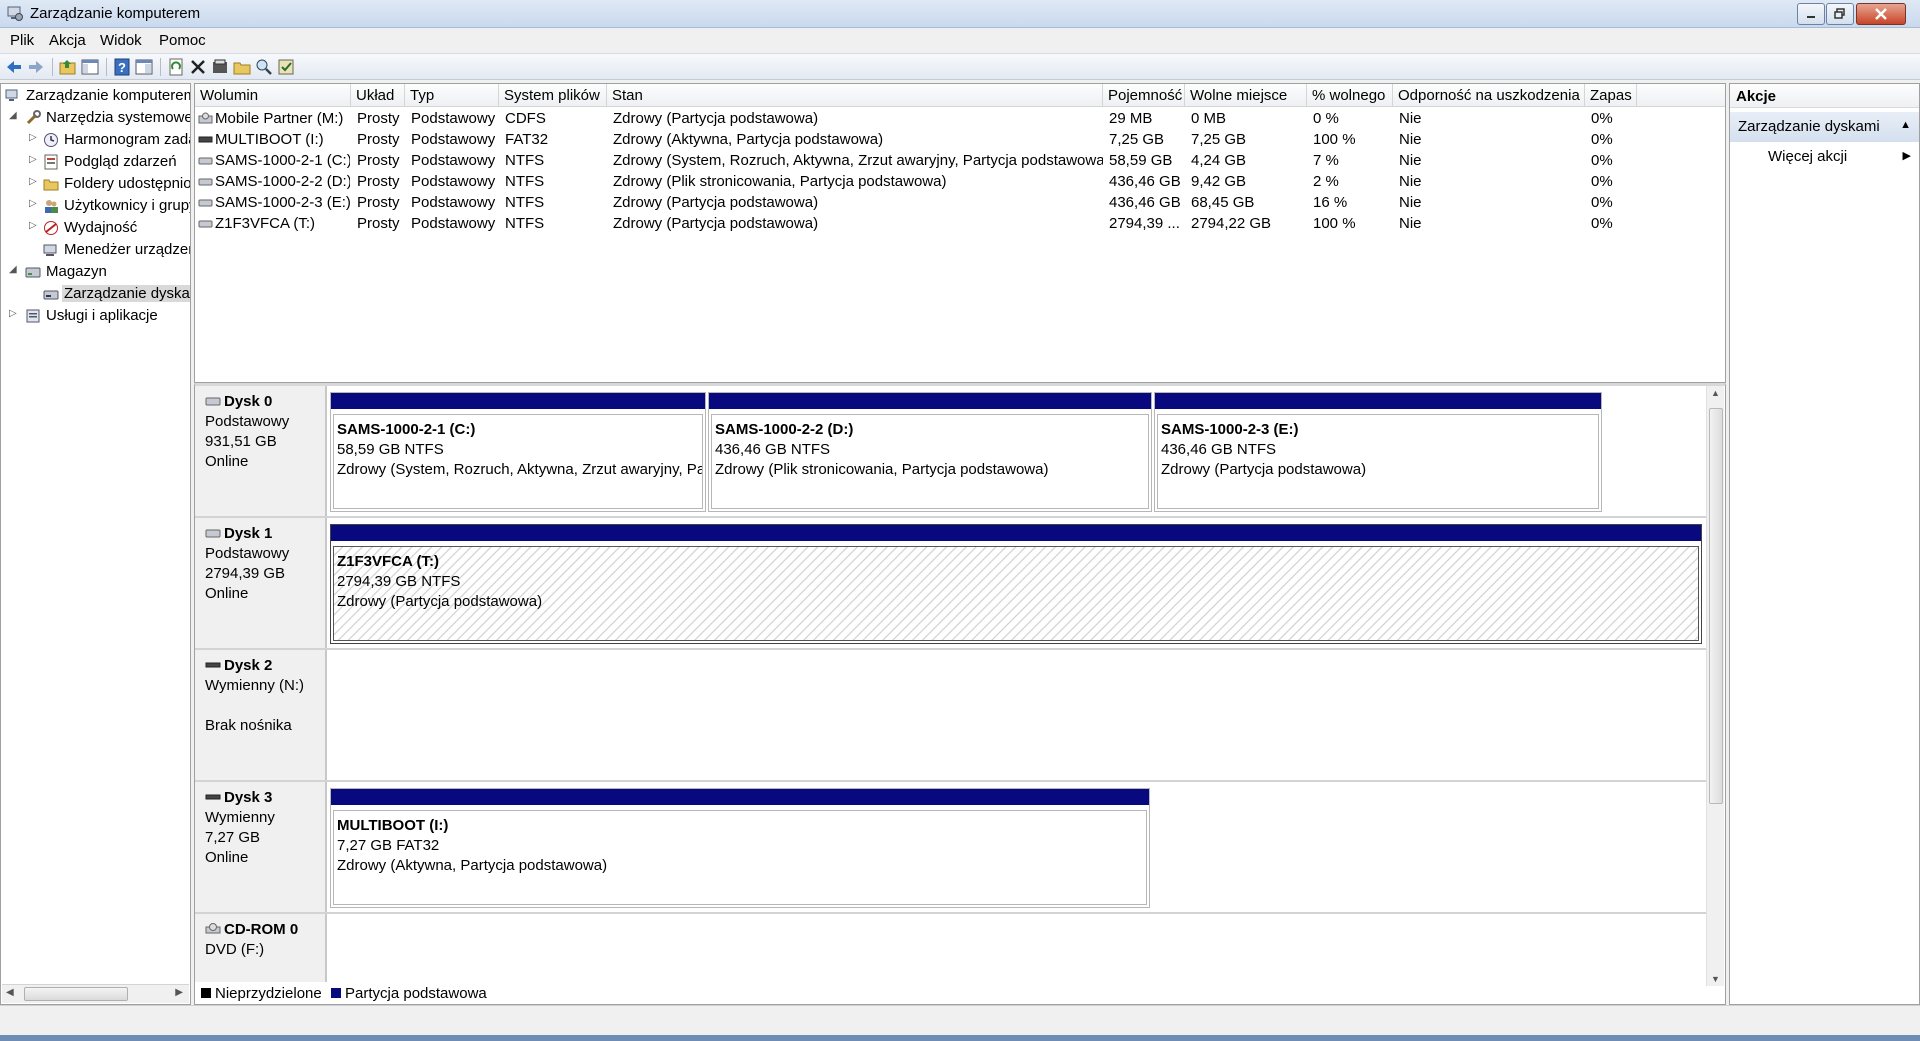 The width and height of the screenshot is (1920, 1041). What do you see at coordinates (122, 67) in the screenshot?
I see `help-icon: ?` at bounding box center [122, 67].